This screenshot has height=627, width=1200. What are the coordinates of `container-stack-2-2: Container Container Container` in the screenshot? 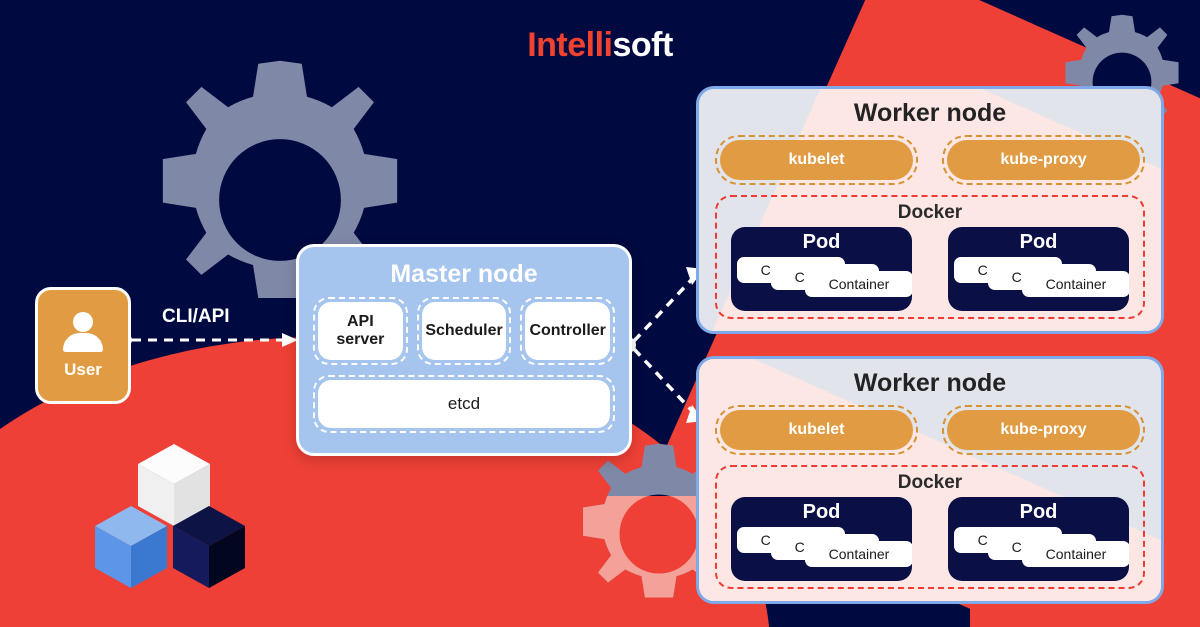 It's located at (1041, 551).